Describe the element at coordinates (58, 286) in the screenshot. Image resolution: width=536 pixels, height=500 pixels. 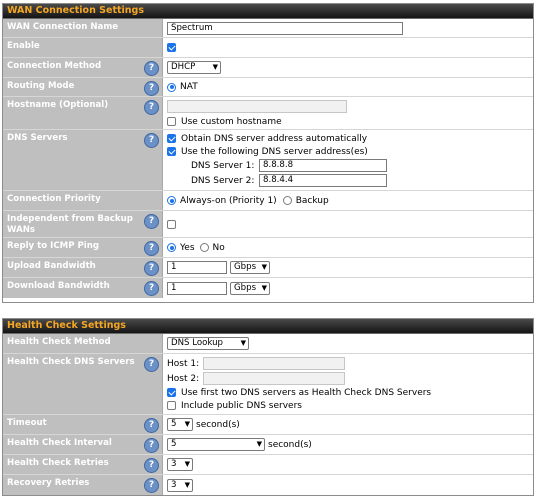
I see `label-download-bandwidth: Download Bandwidth` at that location.